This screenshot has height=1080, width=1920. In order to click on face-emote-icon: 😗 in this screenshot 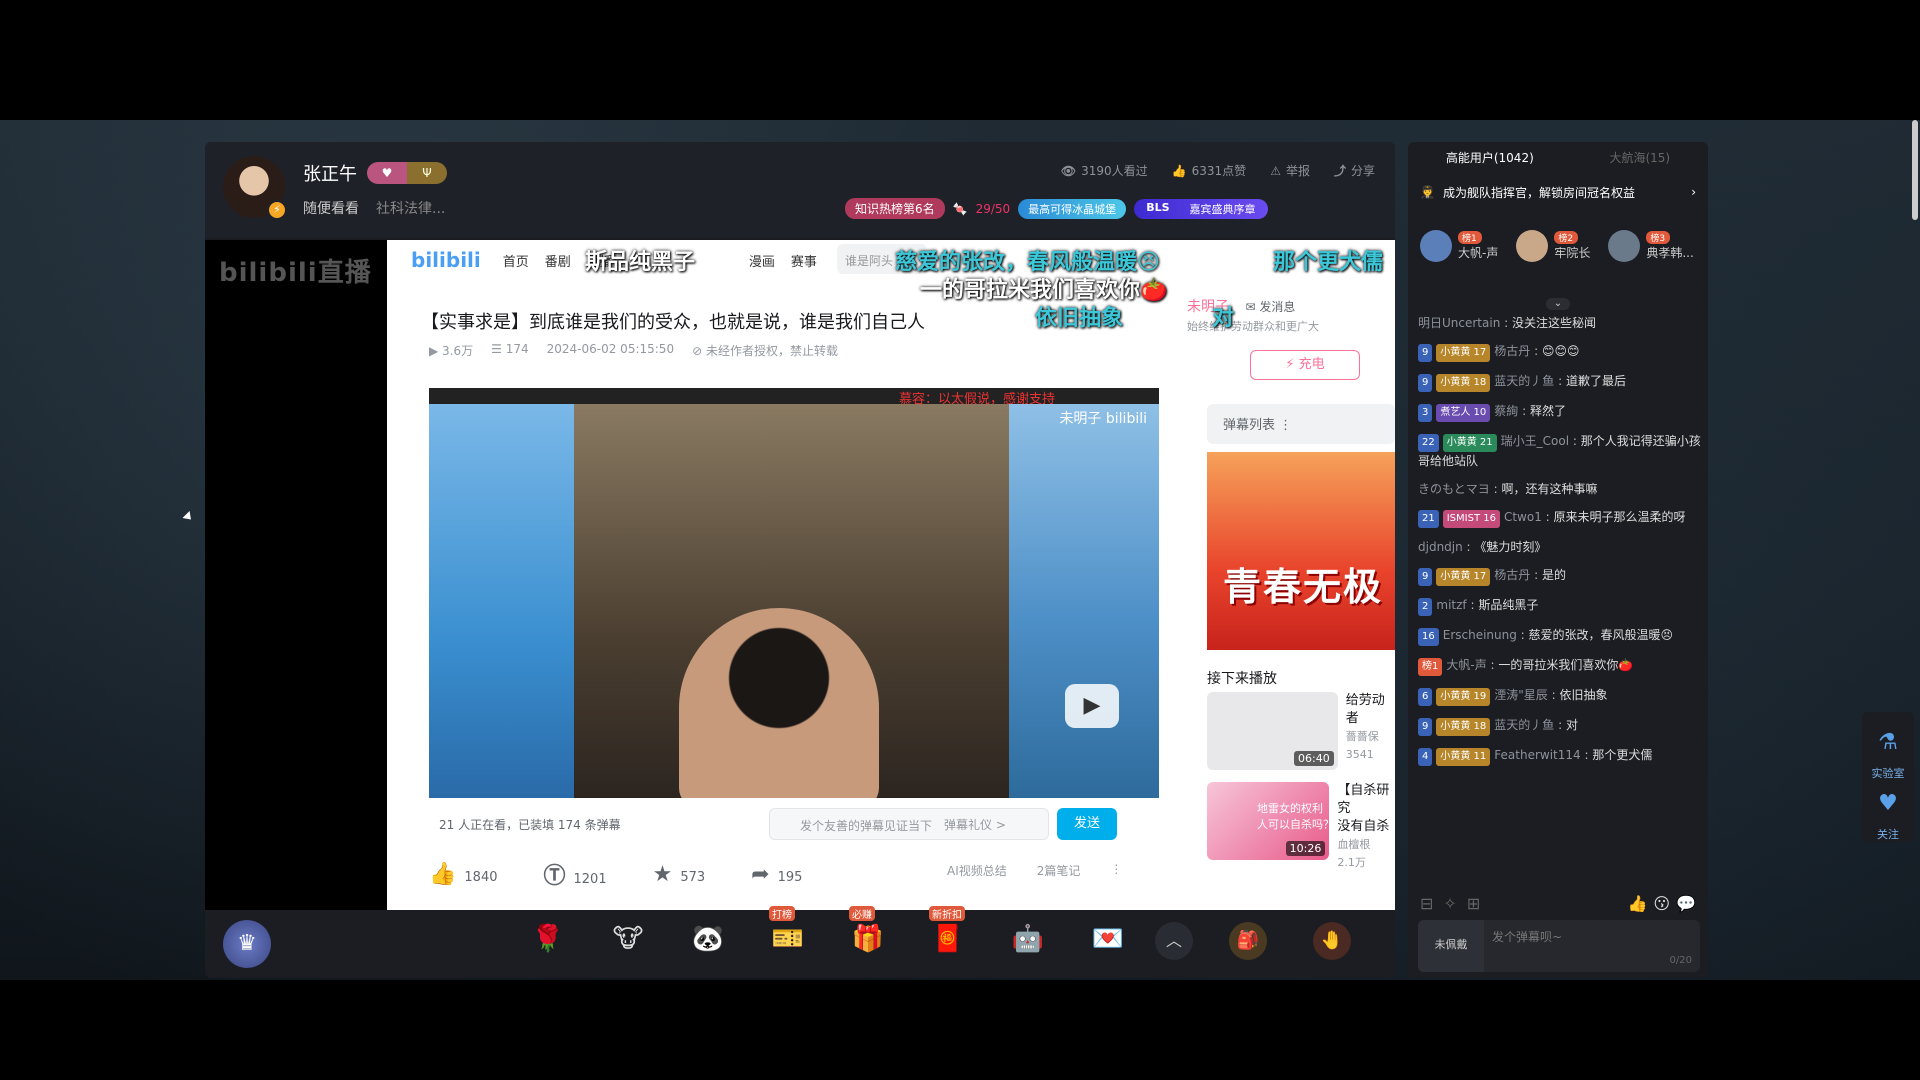, I will do `click(1661, 903)`.